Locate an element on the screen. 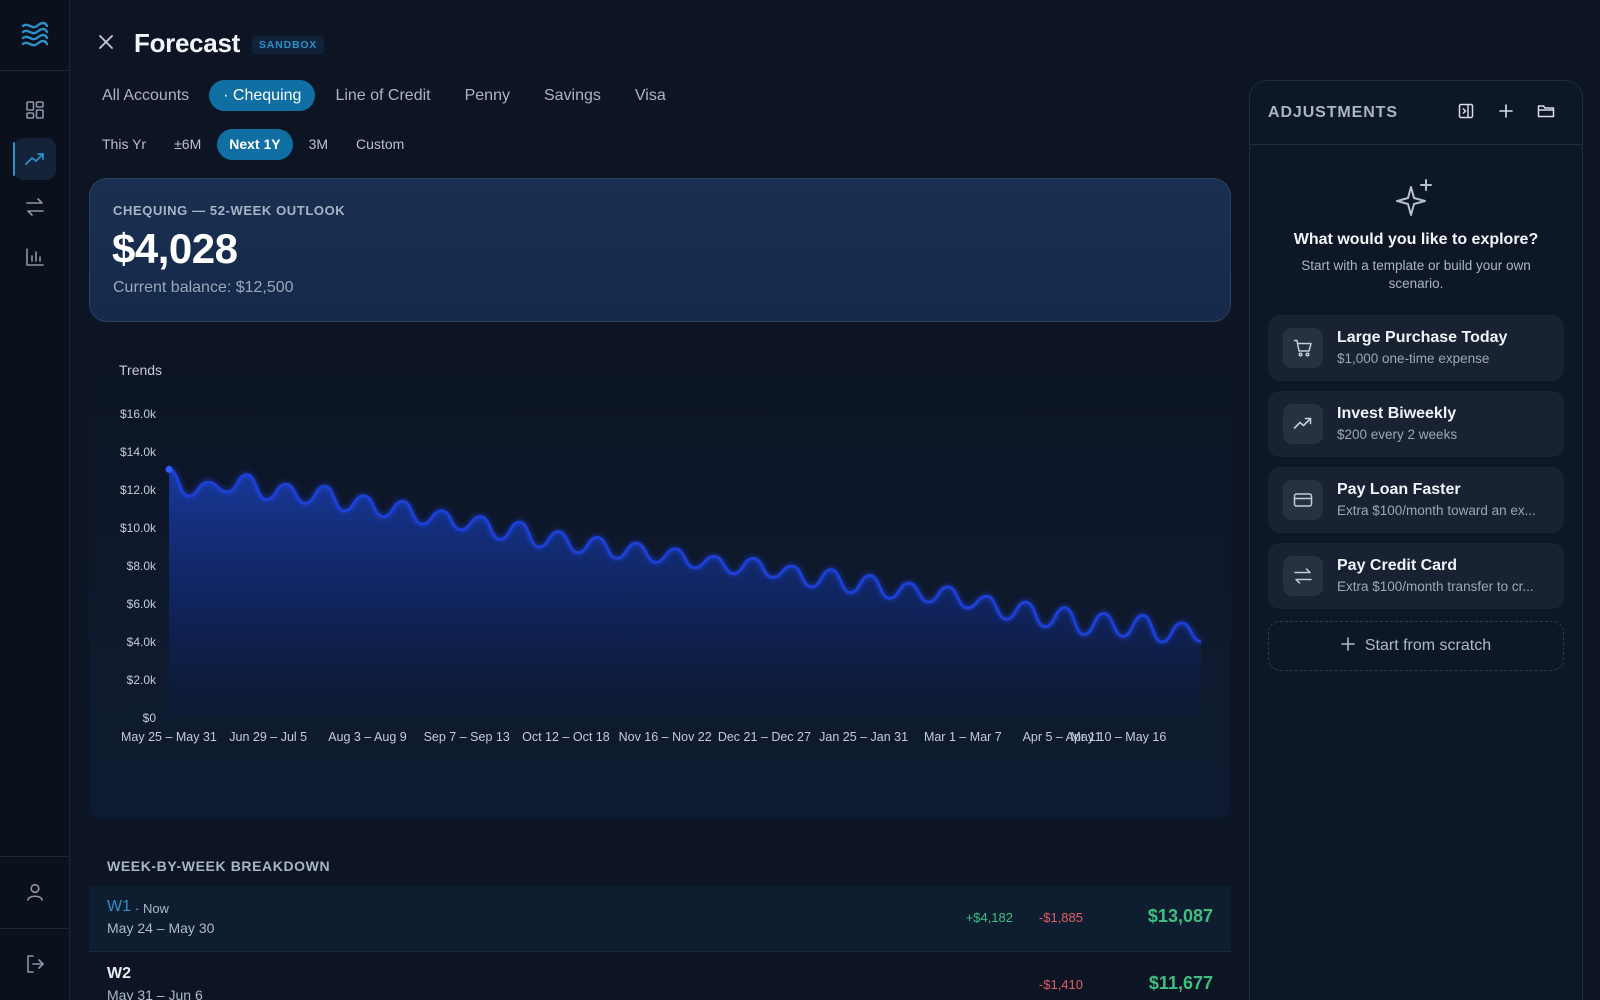 Image resolution: width=1600 pixels, height=1000 pixels. breakdown-heading: WEEK-BY-WEEK BREAKDOWN is located at coordinates (219, 866).